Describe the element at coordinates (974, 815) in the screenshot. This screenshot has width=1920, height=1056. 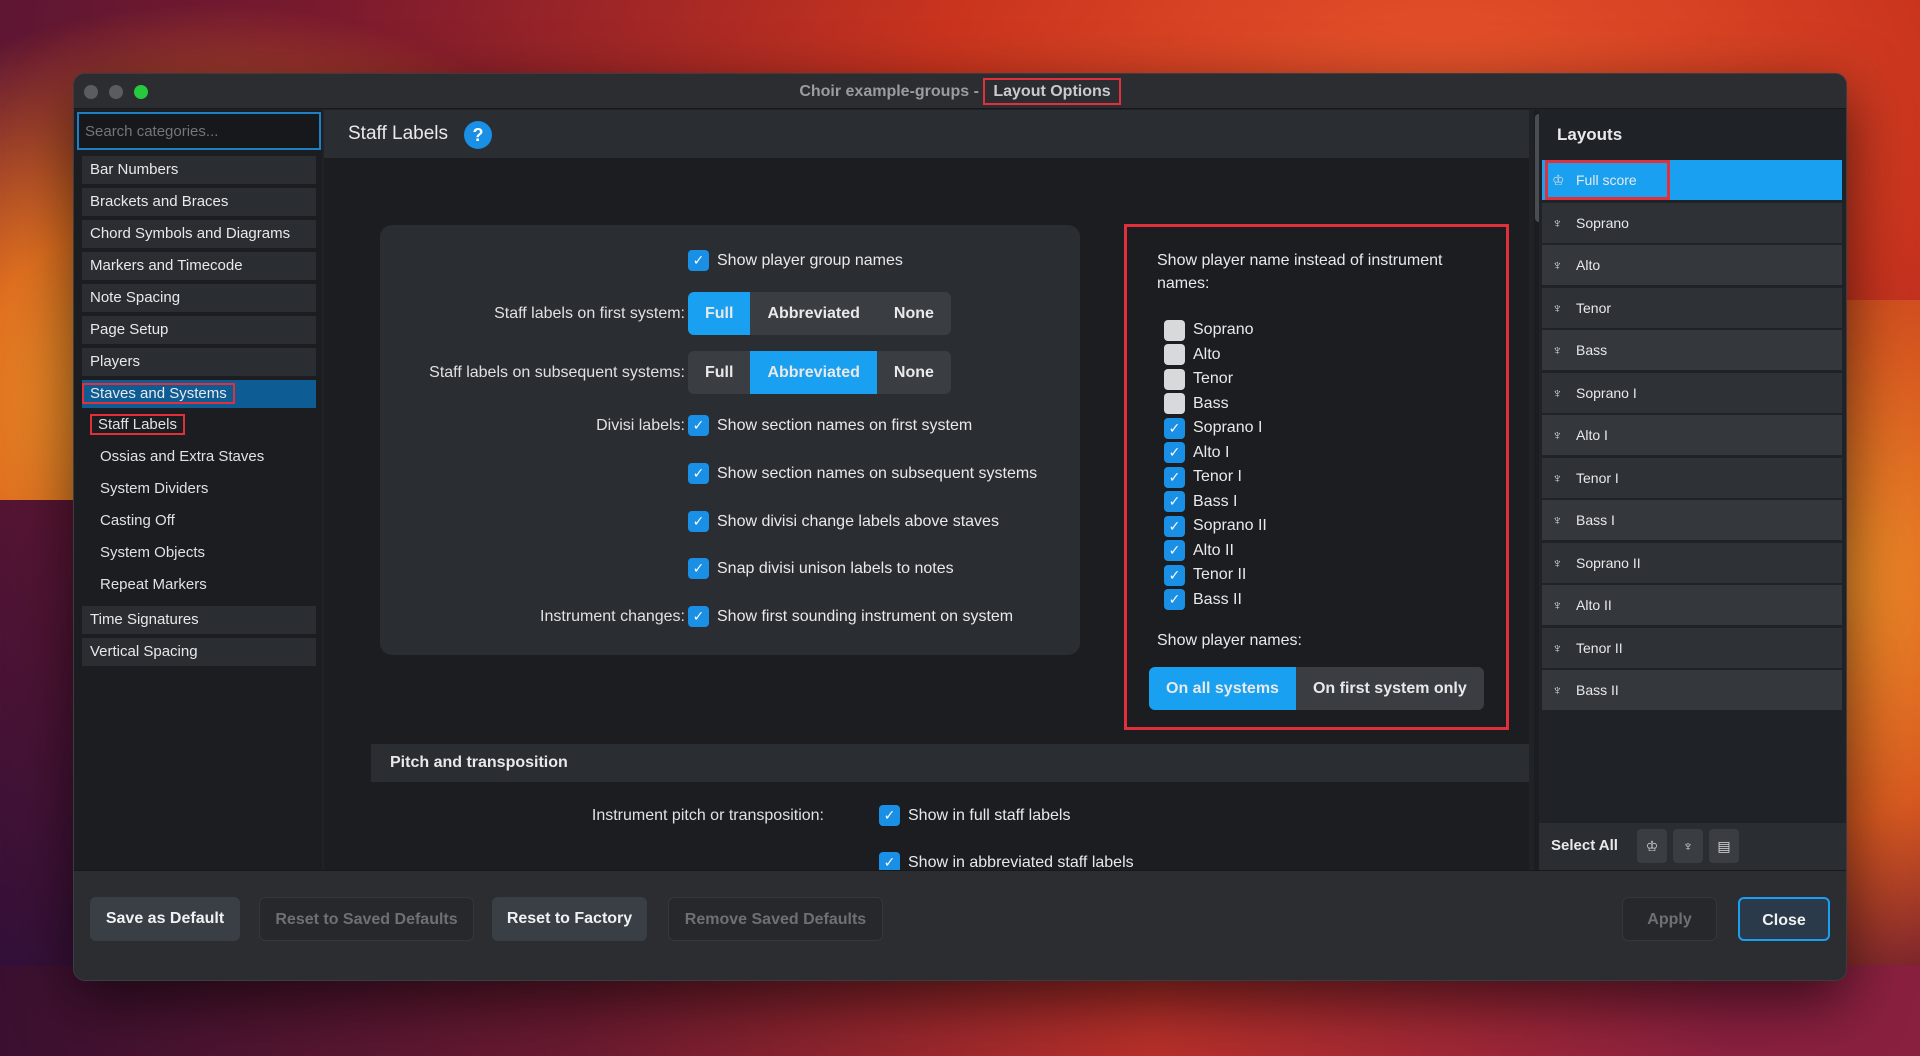
I see `pitch-option: ✓ Show in full staff labels` at that location.